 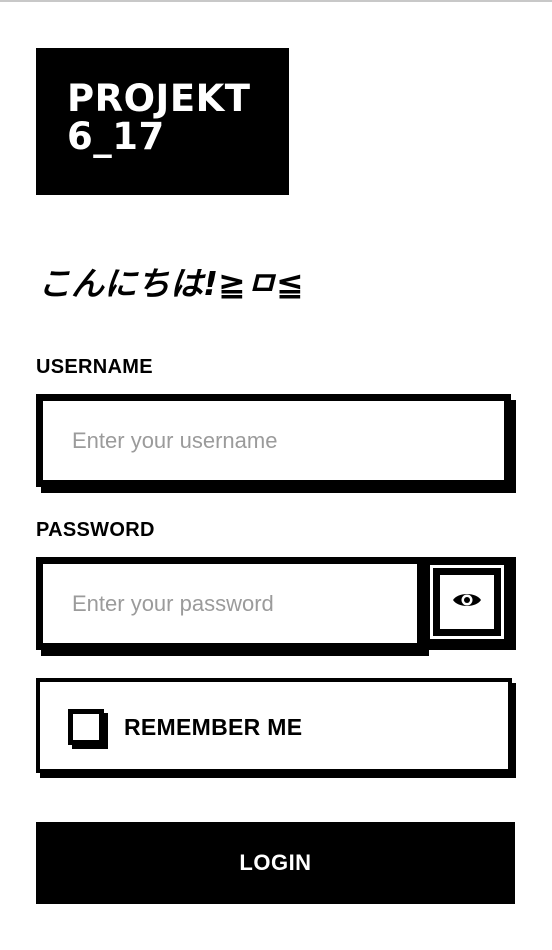 I want to click on password-input, so click(x=230, y=603).